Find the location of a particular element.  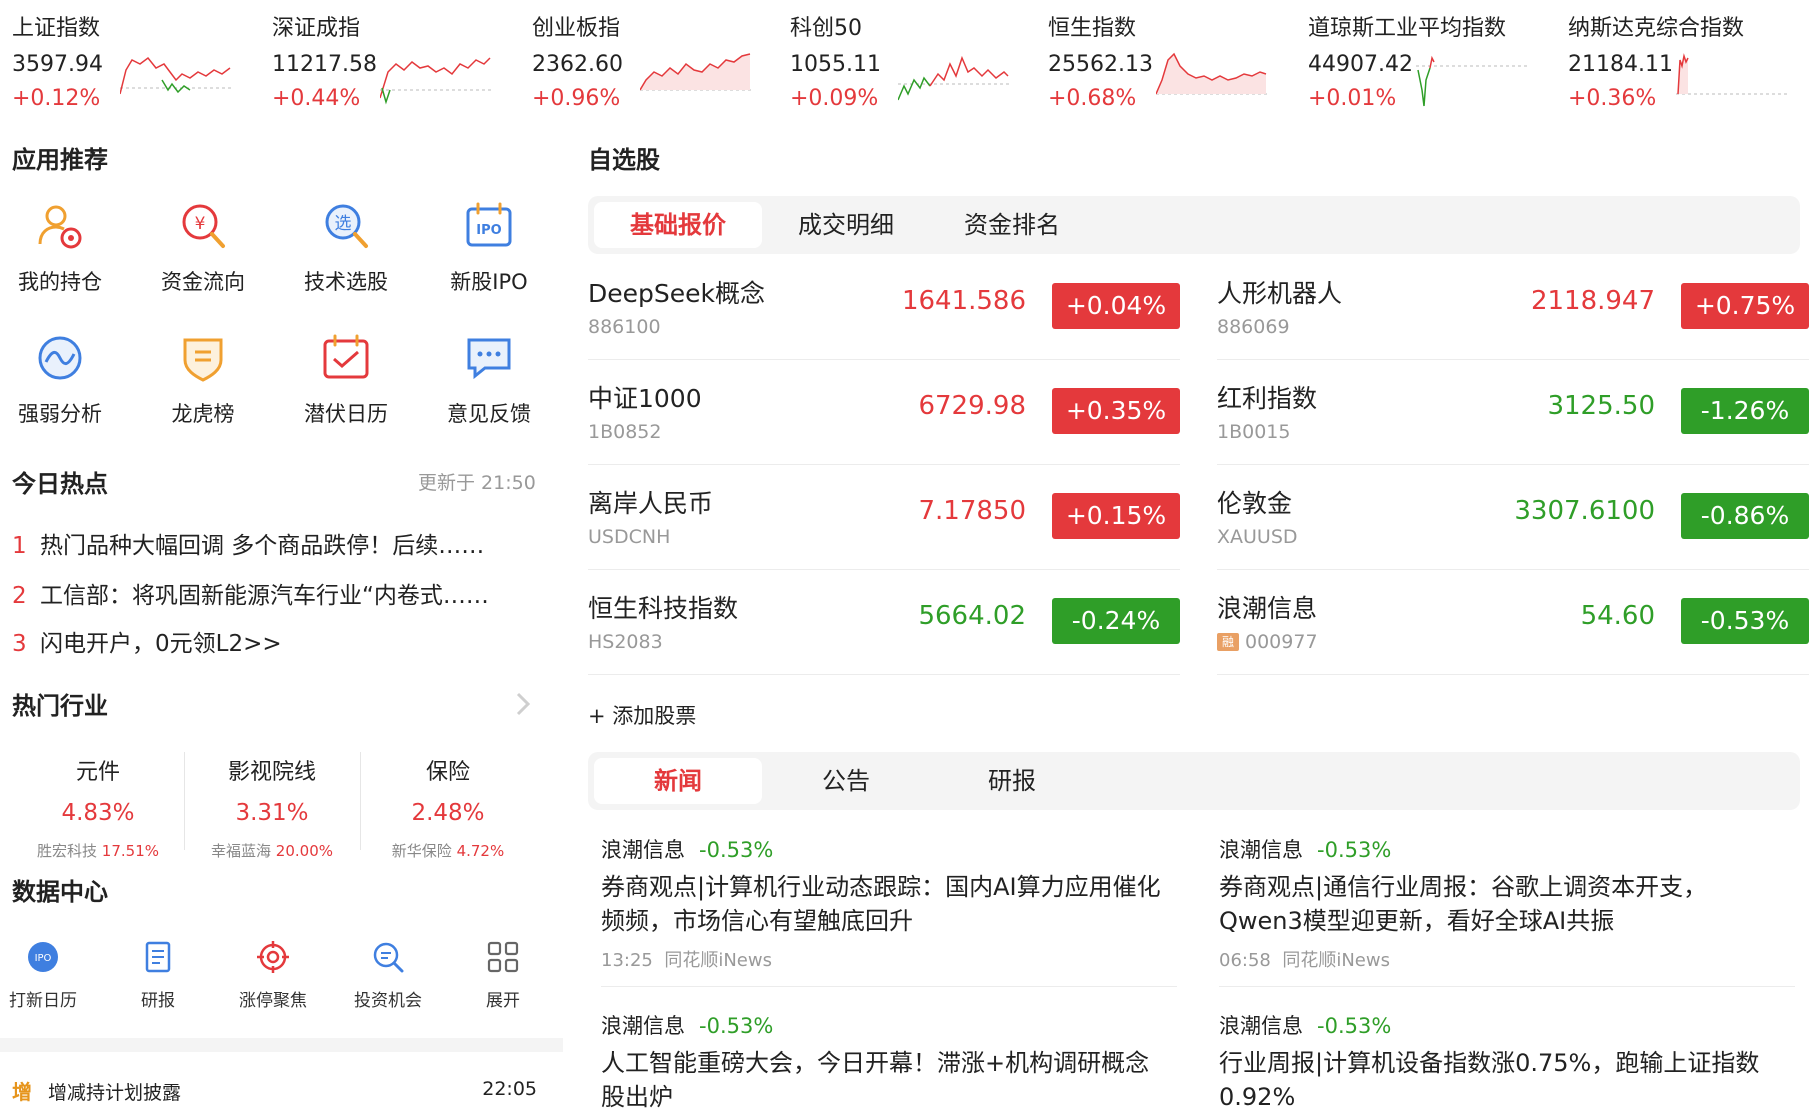

chevron-right-icon is located at coordinates (523, 704).